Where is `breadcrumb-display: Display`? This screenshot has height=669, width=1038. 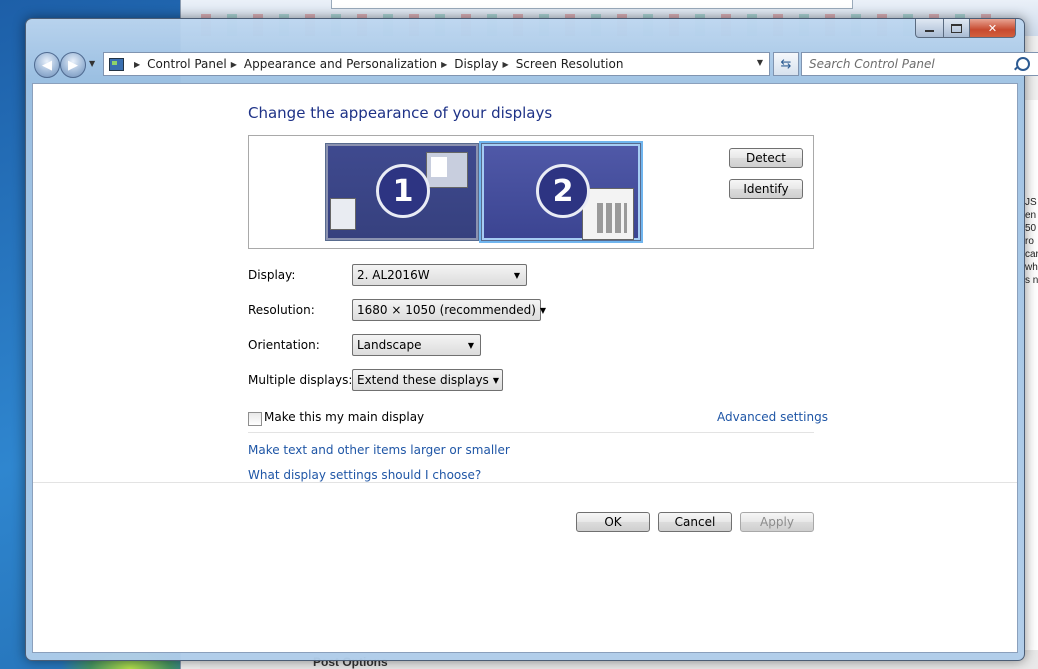 breadcrumb-display: Display is located at coordinates (476, 64).